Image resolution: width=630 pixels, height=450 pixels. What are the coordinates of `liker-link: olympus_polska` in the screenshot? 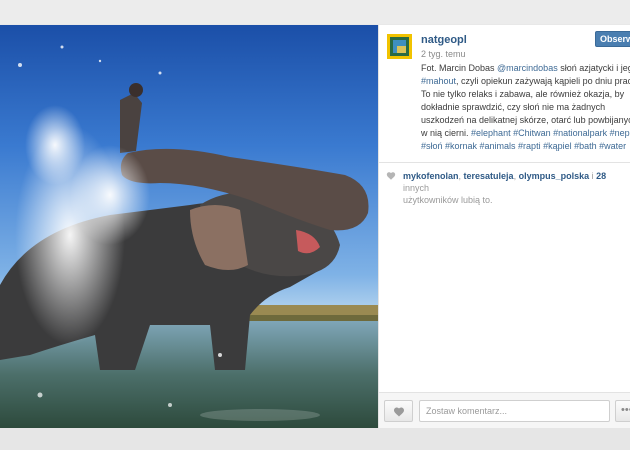 It's located at (554, 176).